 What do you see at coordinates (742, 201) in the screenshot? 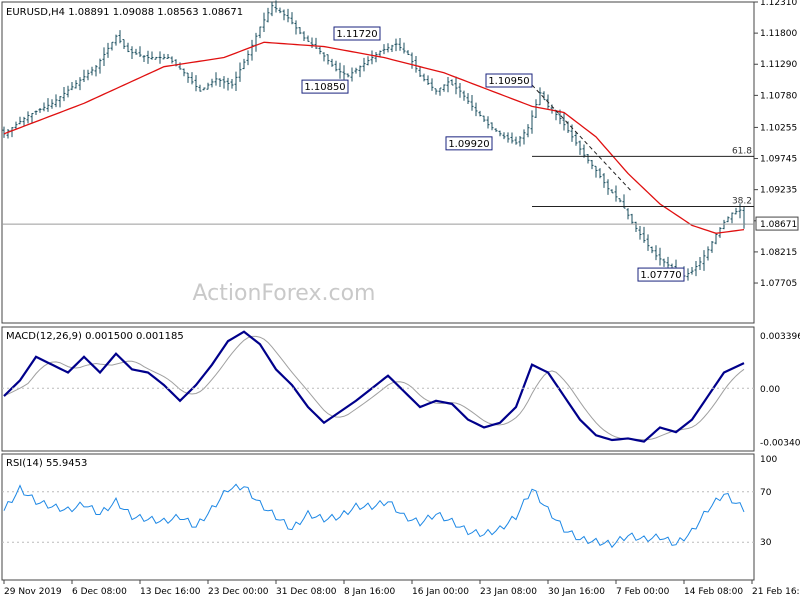
I see `fib-level-label: 38.2` at bounding box center [742, 201].